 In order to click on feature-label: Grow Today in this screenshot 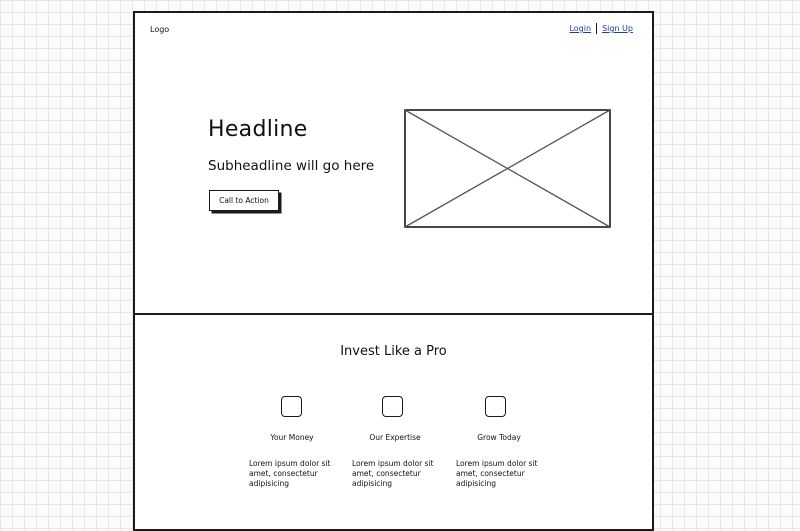, I will do `click(499, 437)`.